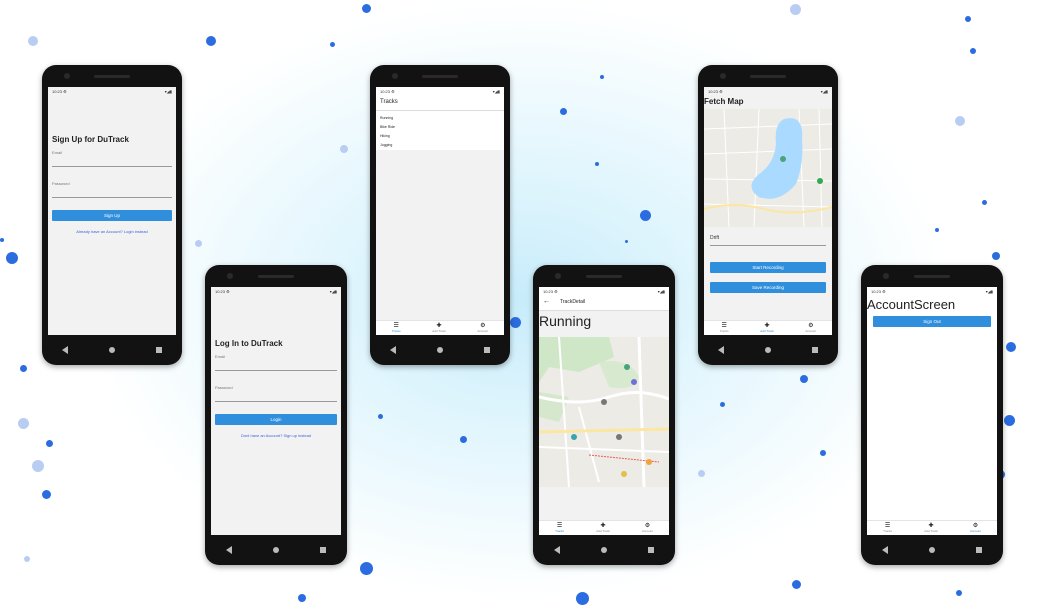 The width and height of the screenshot is (1040, 616). I want to click on track-name: Running, so click(565, 321).